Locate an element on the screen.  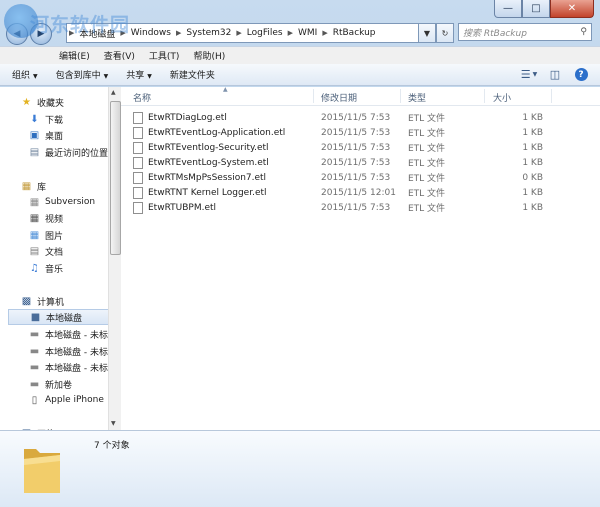
search-input: 搜索 RtBackup ⚲ is located at coordinates (525, 32).